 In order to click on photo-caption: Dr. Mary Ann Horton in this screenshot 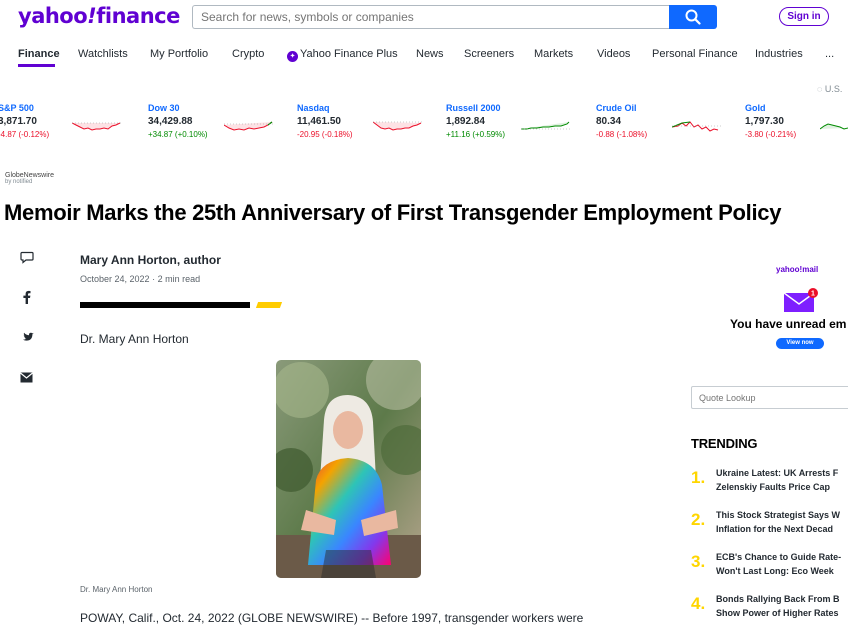, I will do `click(116, 589)`.